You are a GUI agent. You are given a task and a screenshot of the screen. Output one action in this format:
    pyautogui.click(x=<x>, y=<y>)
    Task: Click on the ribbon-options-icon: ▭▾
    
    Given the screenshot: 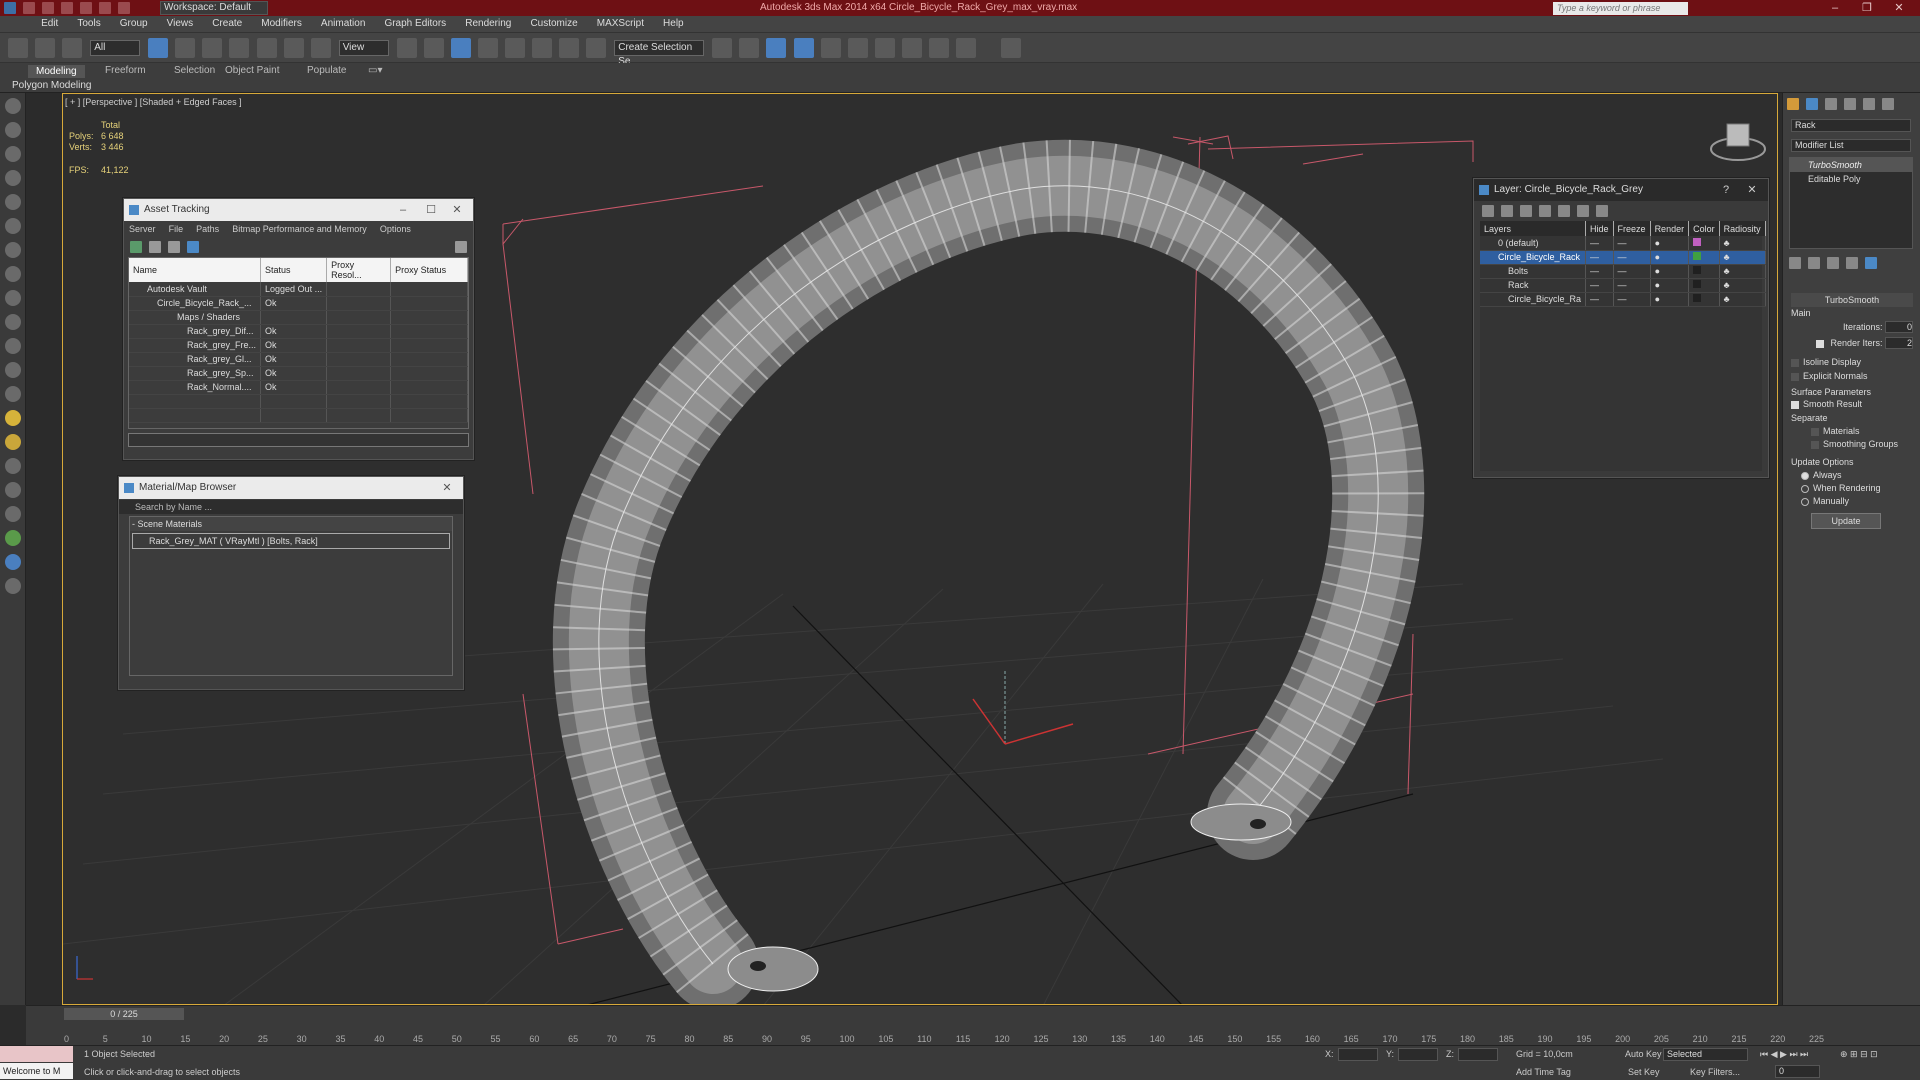 What is the action you would take?
    pyautogui.click(x=375, y=70)
    